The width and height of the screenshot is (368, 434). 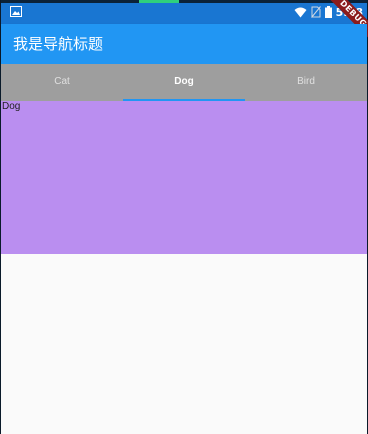 I want to click on wifi-icon, so click(x=300, y=12).